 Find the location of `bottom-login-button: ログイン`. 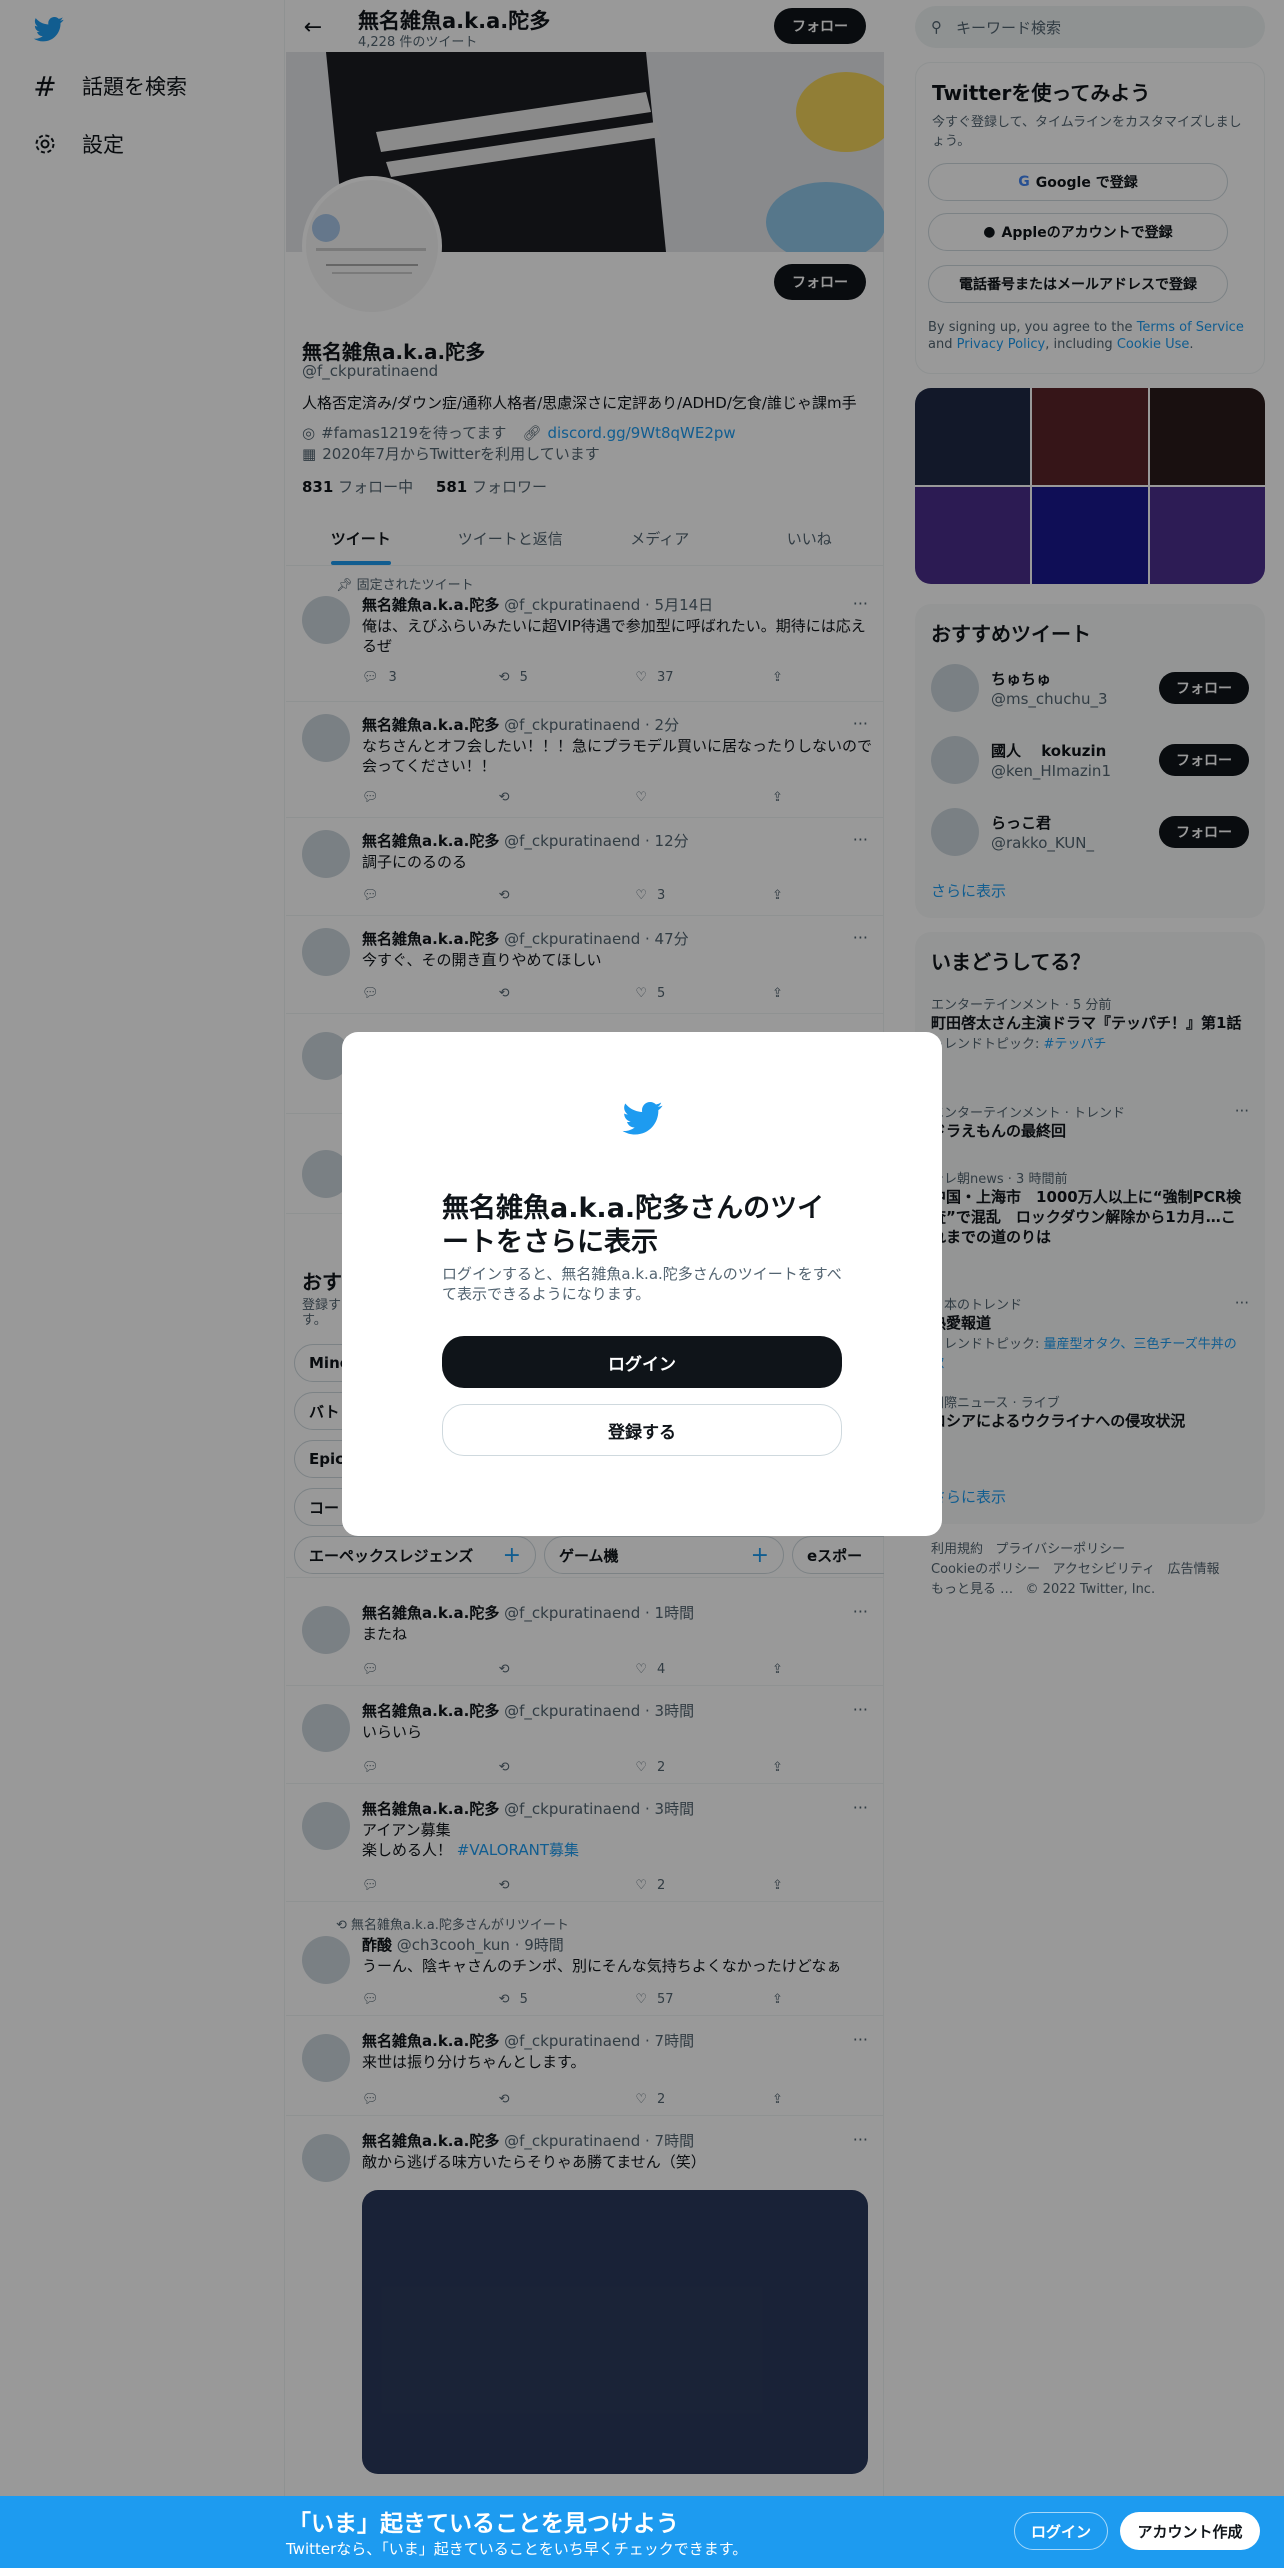

bottom-login-button: ログイン is located at coordinates (1061, 2531).